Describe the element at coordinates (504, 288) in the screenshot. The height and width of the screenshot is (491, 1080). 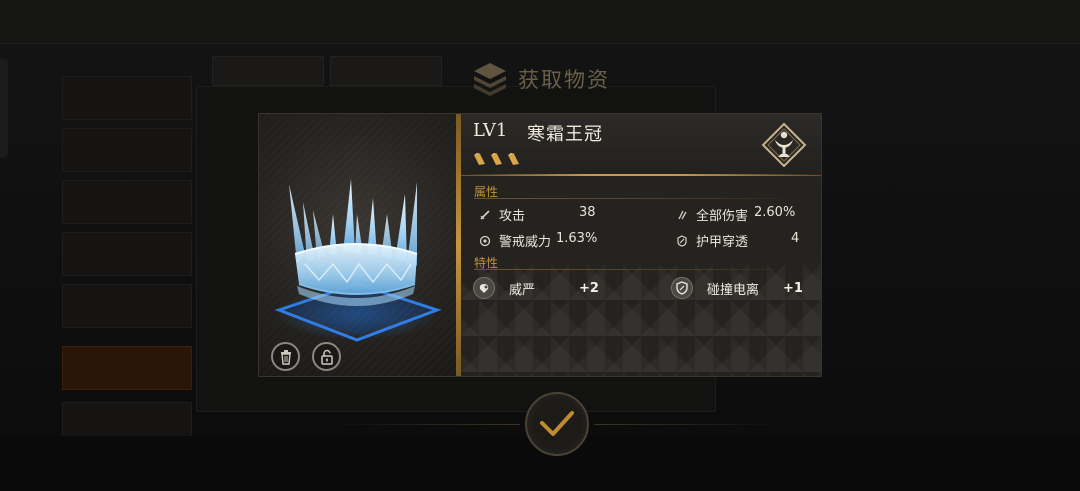
I see `trait-majesty: 威严` at that location.